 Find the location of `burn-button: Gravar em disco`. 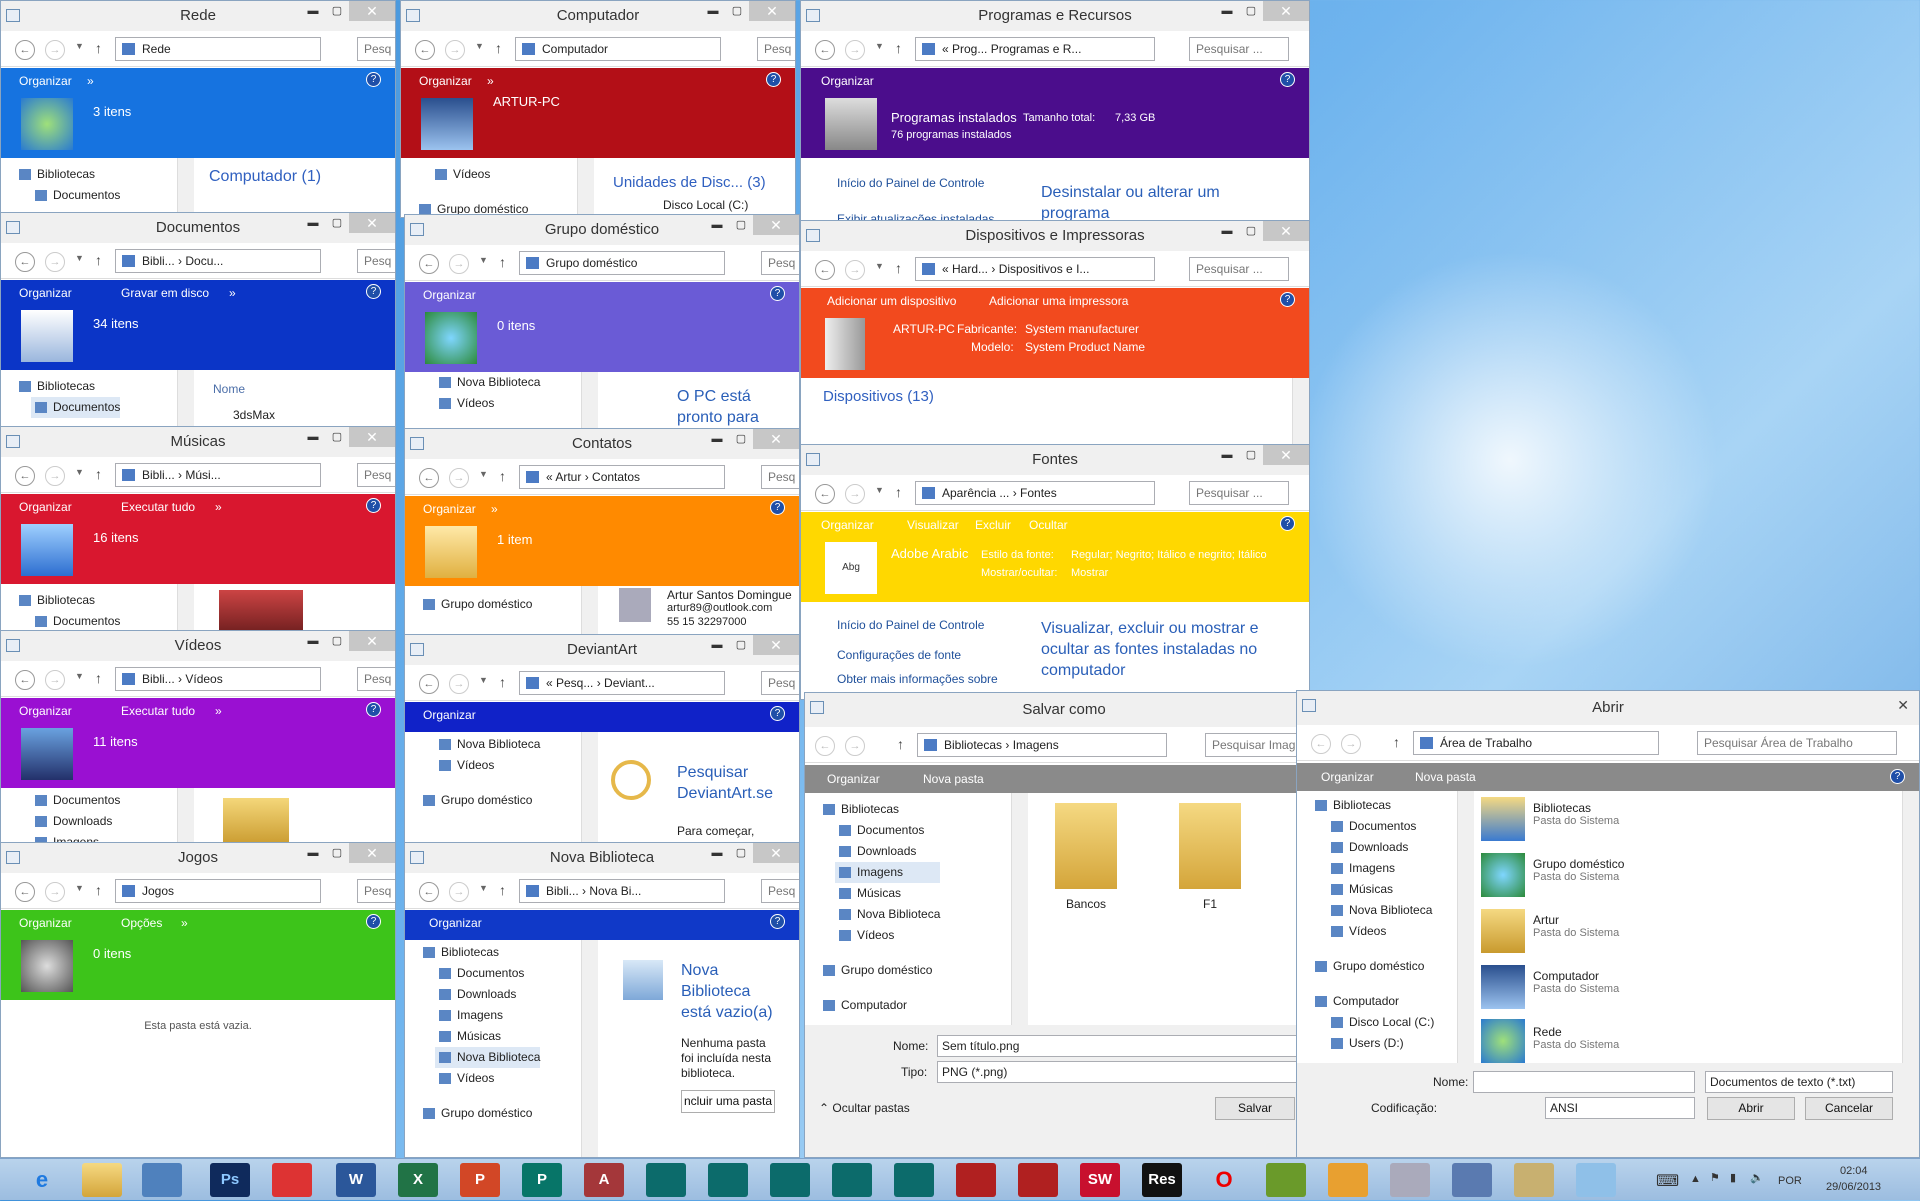

burn-button: Gravar em disco is located at coordinates (165, 293).